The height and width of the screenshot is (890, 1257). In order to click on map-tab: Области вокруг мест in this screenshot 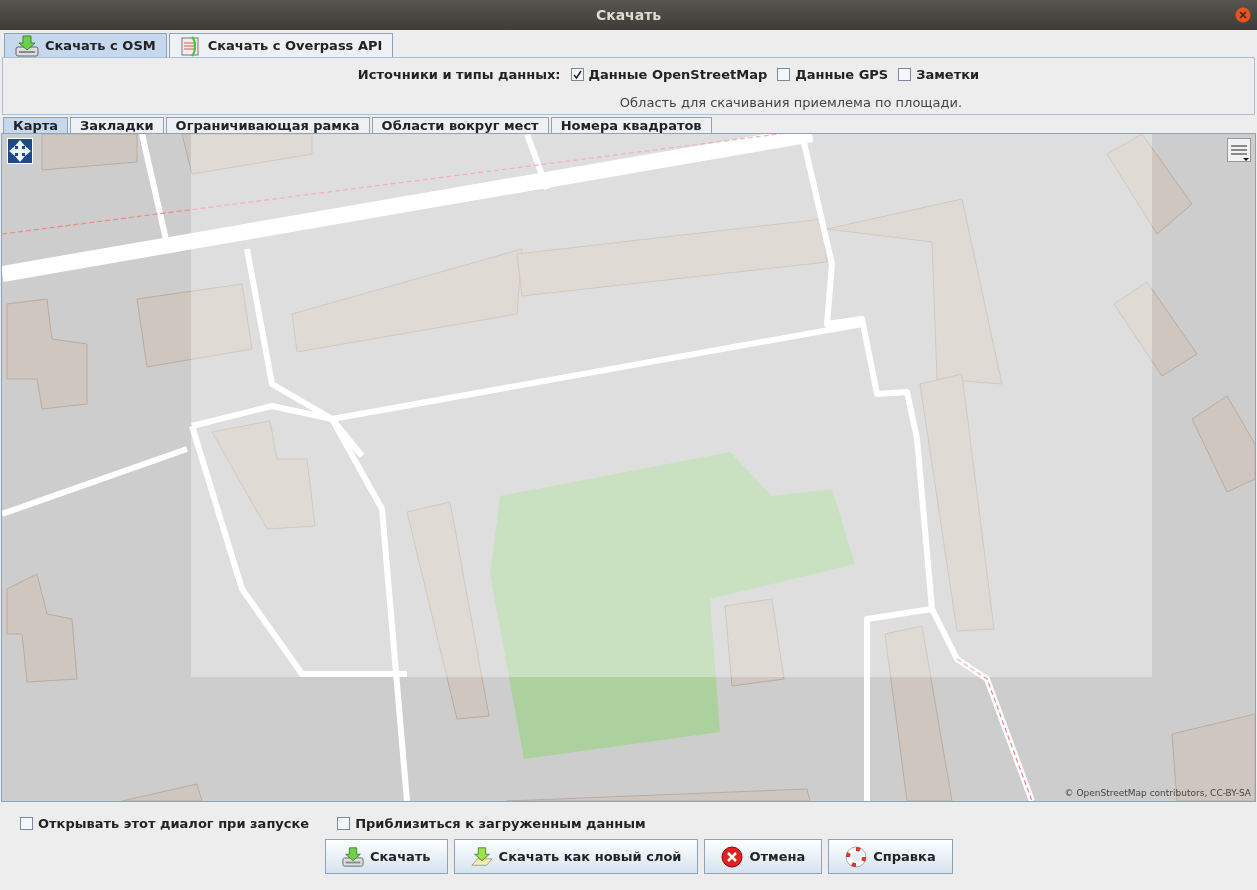, I will do `click(460, 125)`.